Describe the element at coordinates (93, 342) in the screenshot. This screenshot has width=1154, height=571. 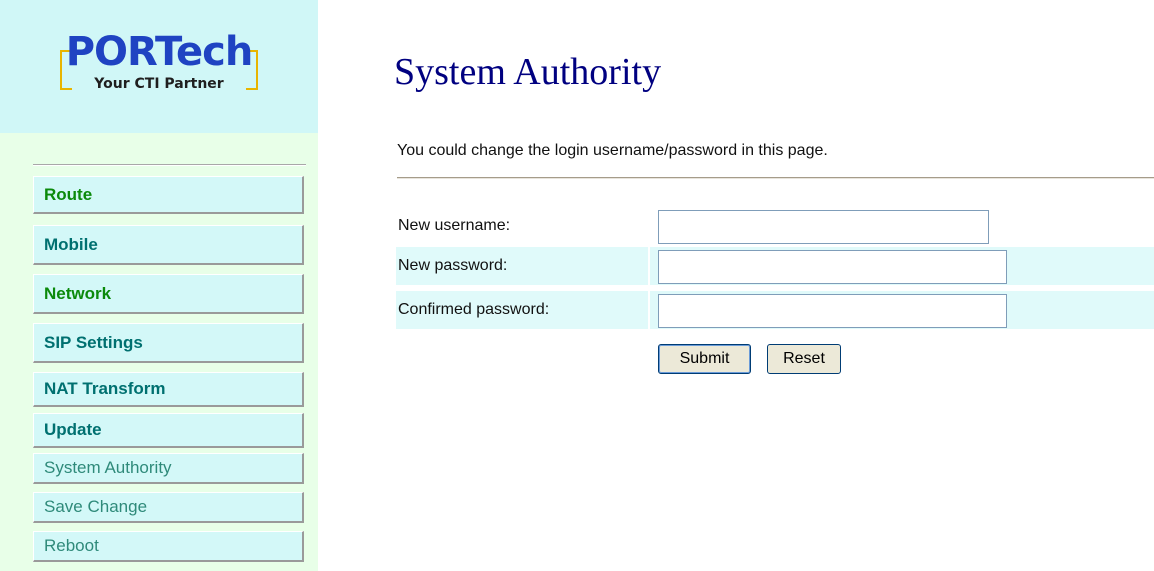
I see `sidebar-item-label: SIP Settings` at that location.